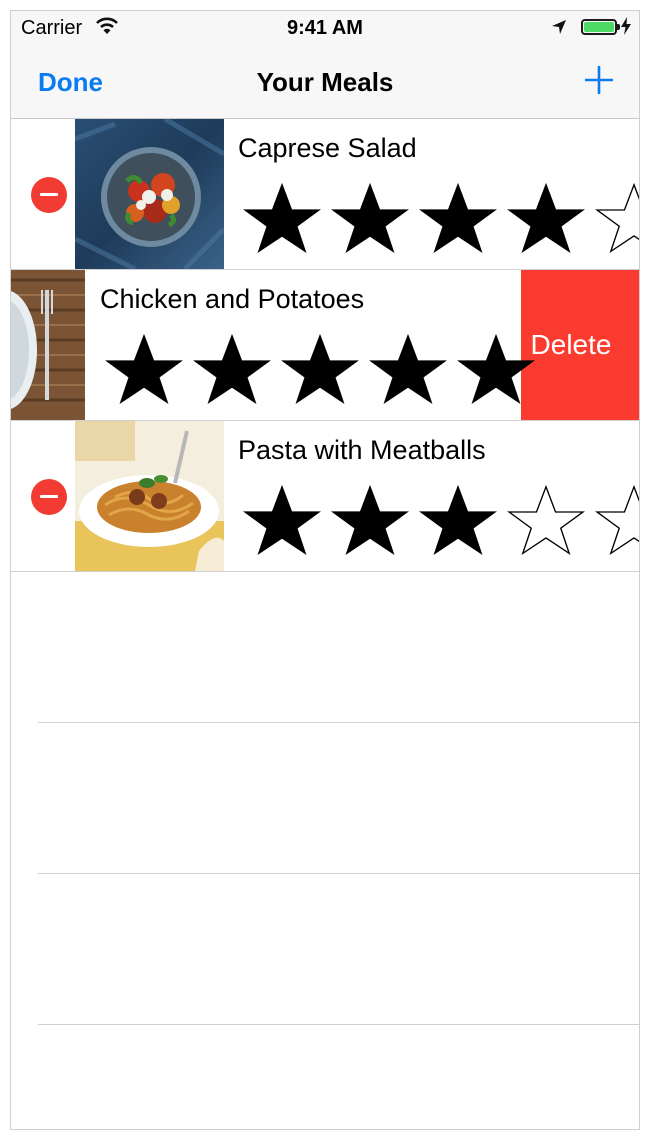 The image size is (650, 1140). Describe the element at coordinates (600, 27) in the screenshot. I see `battery-icon` at that location.